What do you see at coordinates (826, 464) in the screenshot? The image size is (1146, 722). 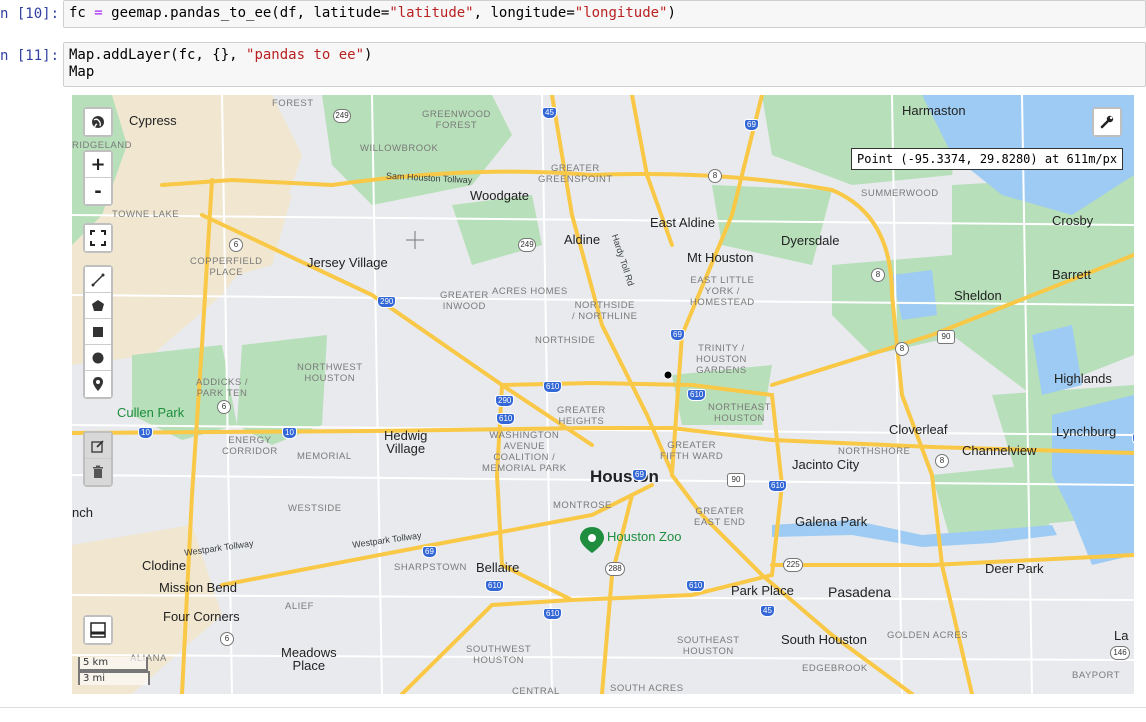 I see `label-jacinto-city: Jacinto City` at bounding box center [826, 464].